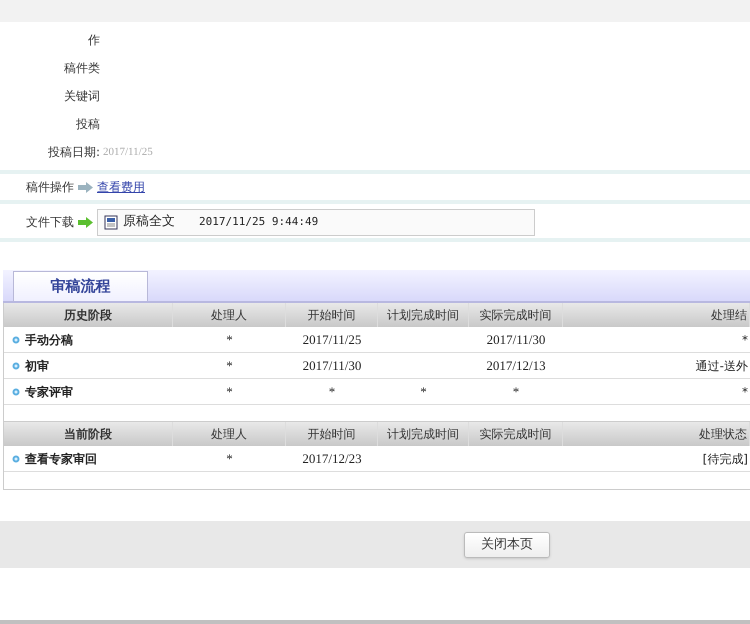 The width and height of the screenshot is (750, 624). I want to click on file-link: 原稿全文, so click(149, 222).